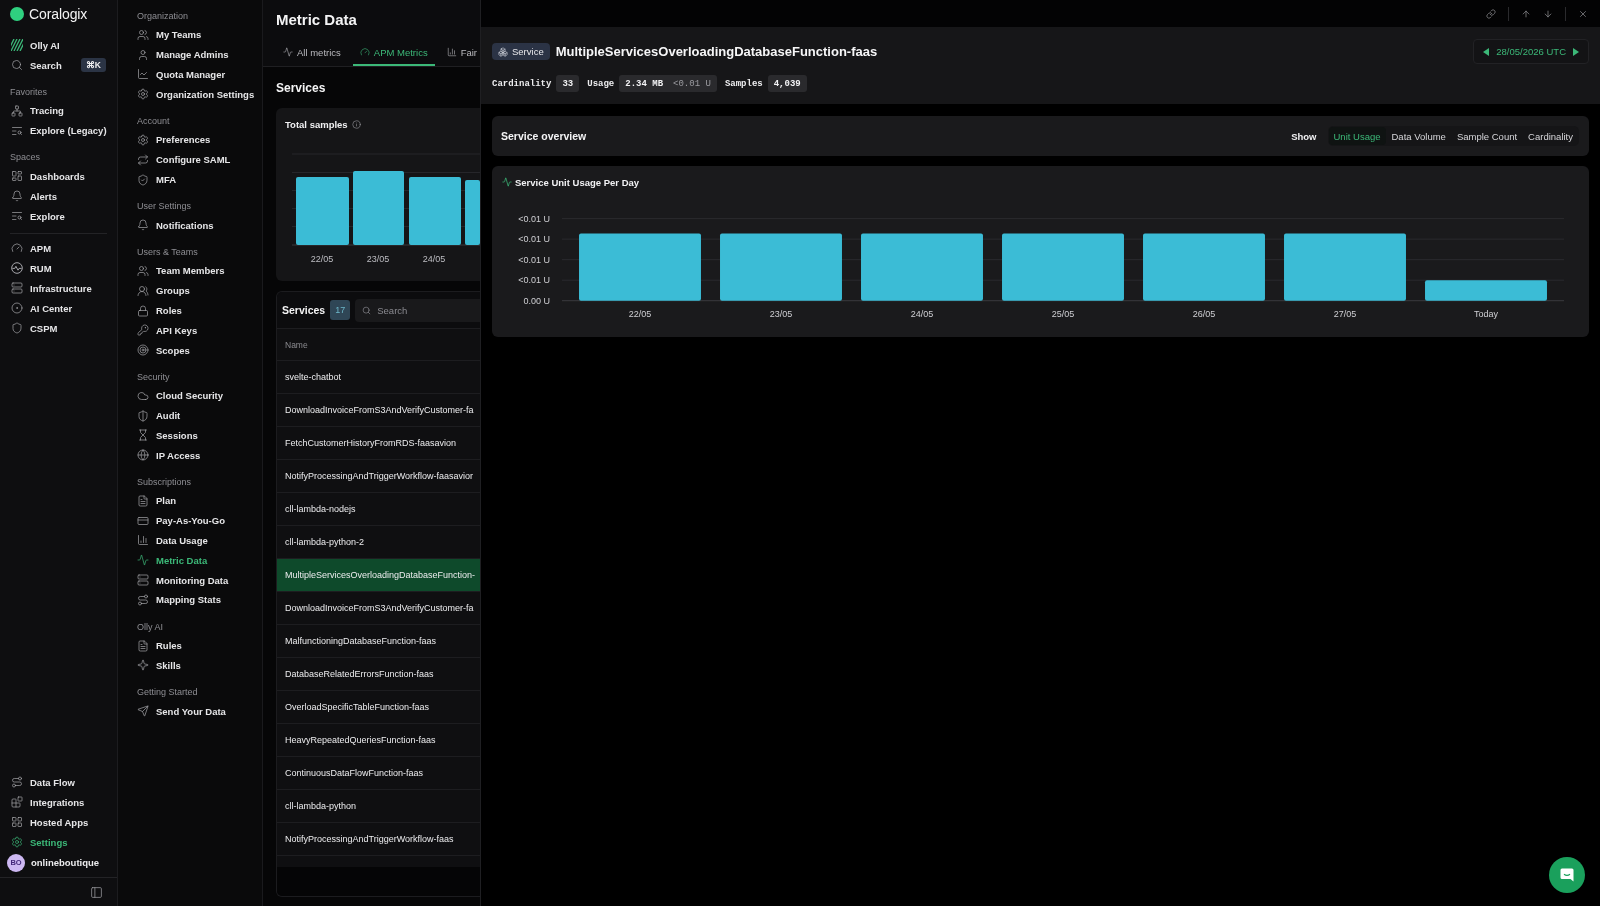 The height and width of the screenshot is (906, 1600). What do you see at coordinates (143, 560) in the screenshot?
I see `pulse-icon` at bounding box center [143, 560].